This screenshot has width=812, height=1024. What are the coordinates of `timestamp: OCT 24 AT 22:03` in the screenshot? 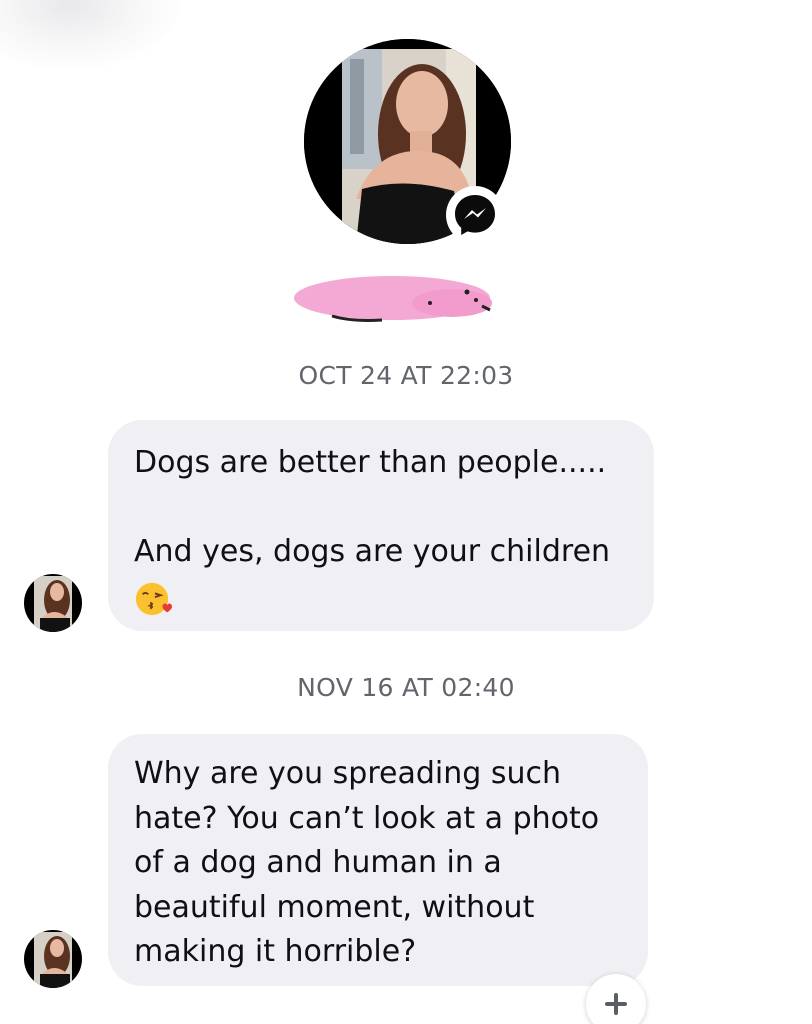 It's located at (406, 375).